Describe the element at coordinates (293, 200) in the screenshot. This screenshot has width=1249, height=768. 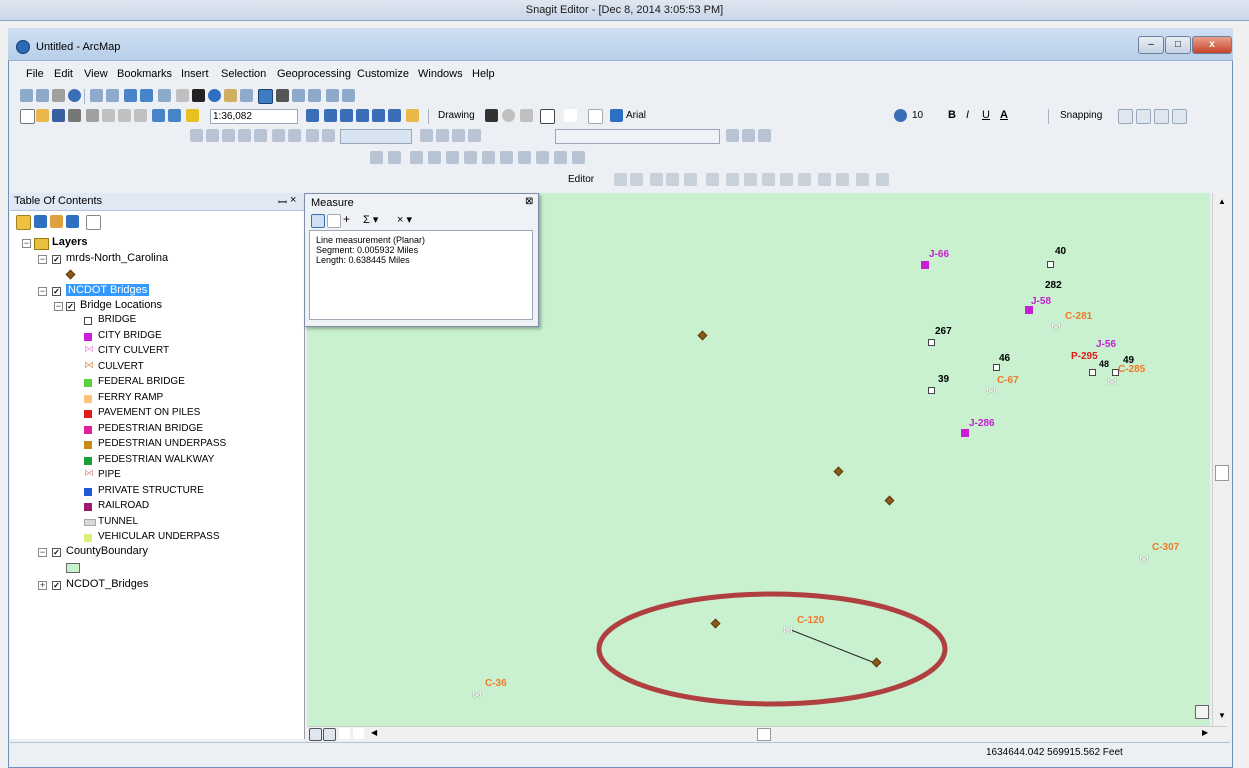
I see `toc-close-icon: ×` at that location.